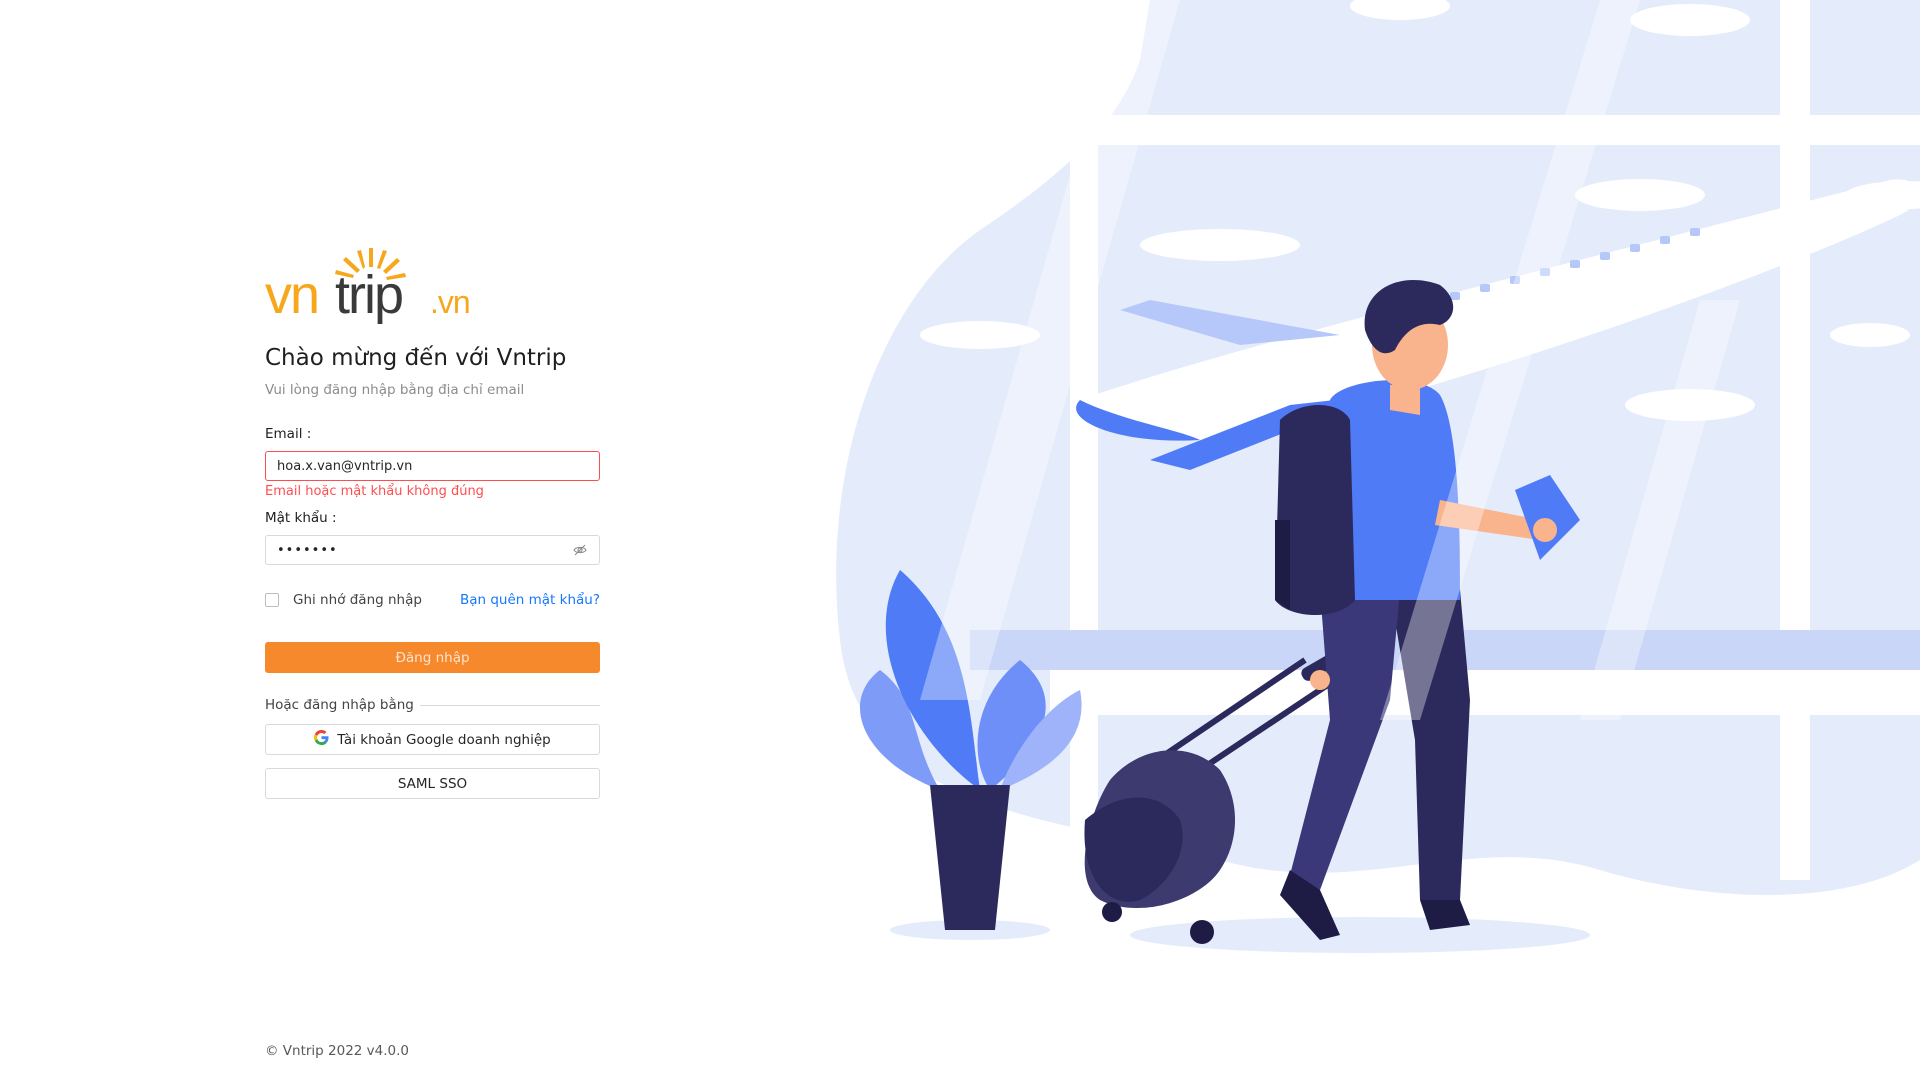 This screenshot has height=1080, width=1920. What do you see at coordinates (301, 518) in the screenshot?
I see `password-label: Mật khẩu :` at bounding box center [301, 518].